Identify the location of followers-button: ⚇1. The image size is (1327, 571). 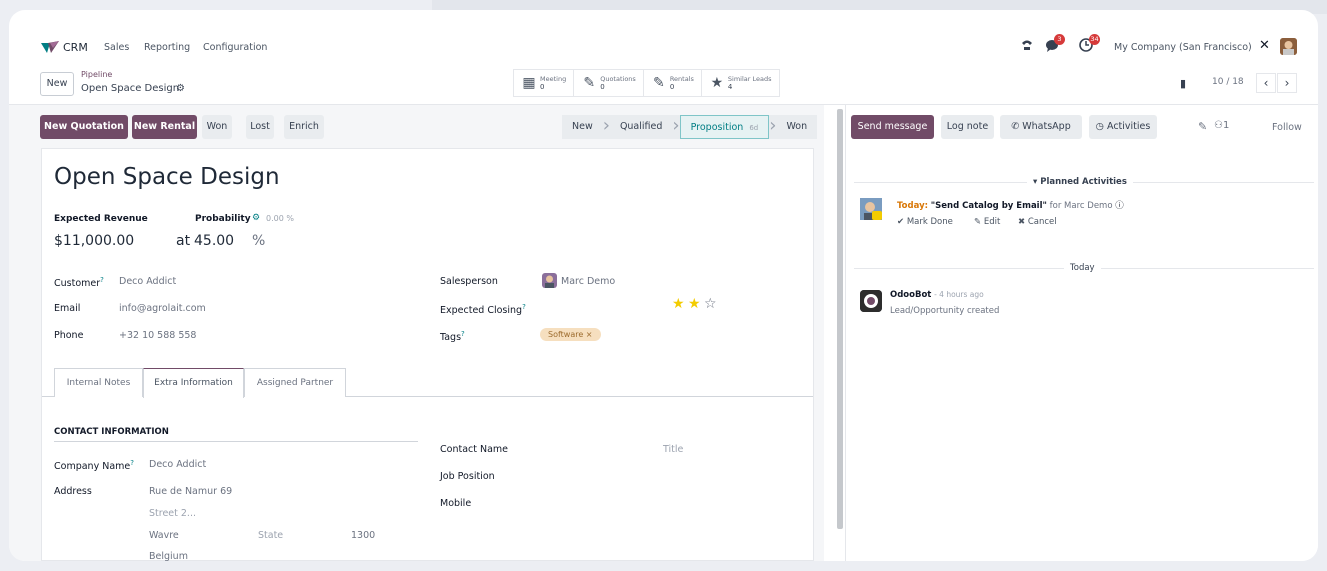
(1221, 125).